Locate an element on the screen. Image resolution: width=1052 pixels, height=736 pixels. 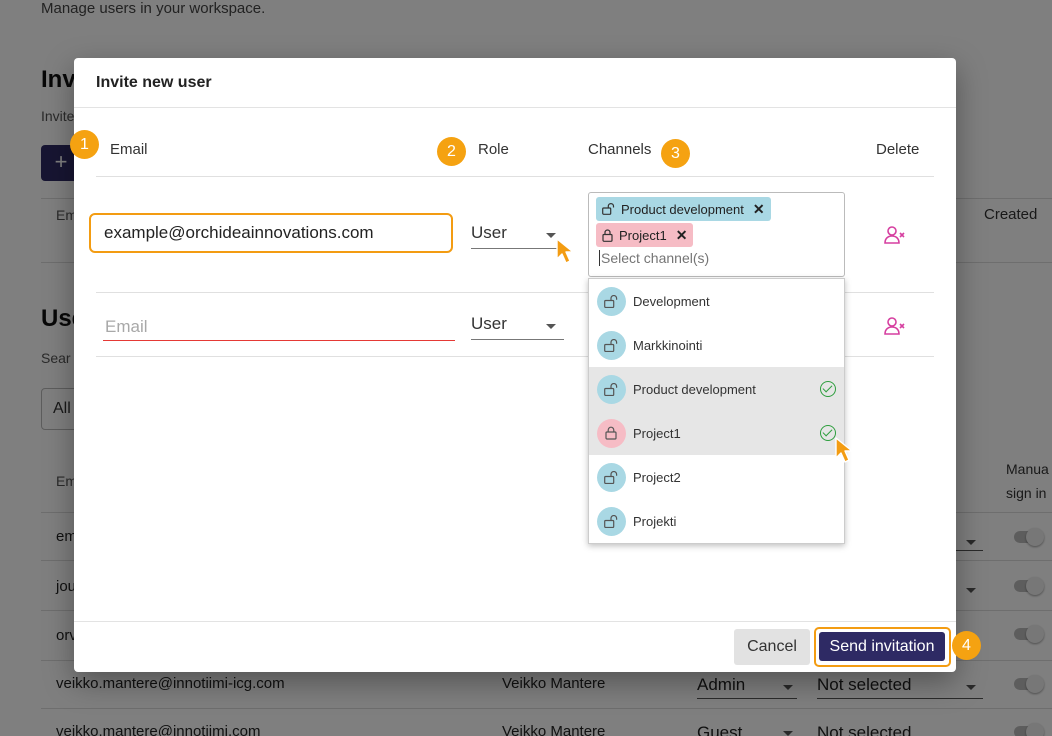
cancel-button: Cancel is located at coordinates (772, 647).